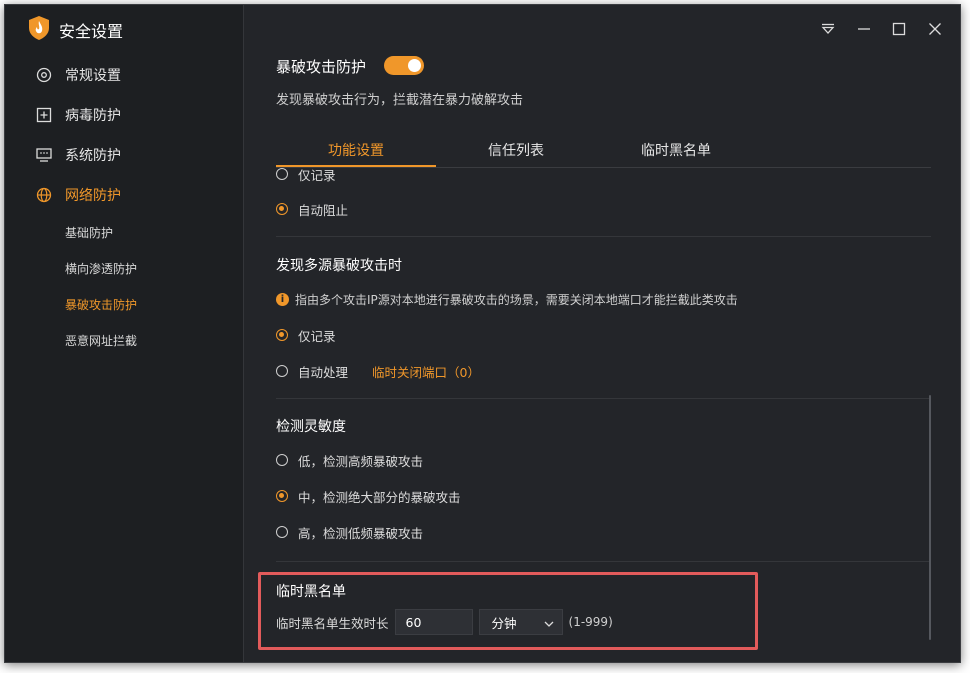 The height and width of the screenshot is (673, 970). I want to click on radio-sensitivity-high: 高，检测低频暴破攻击, so click(349, 532).